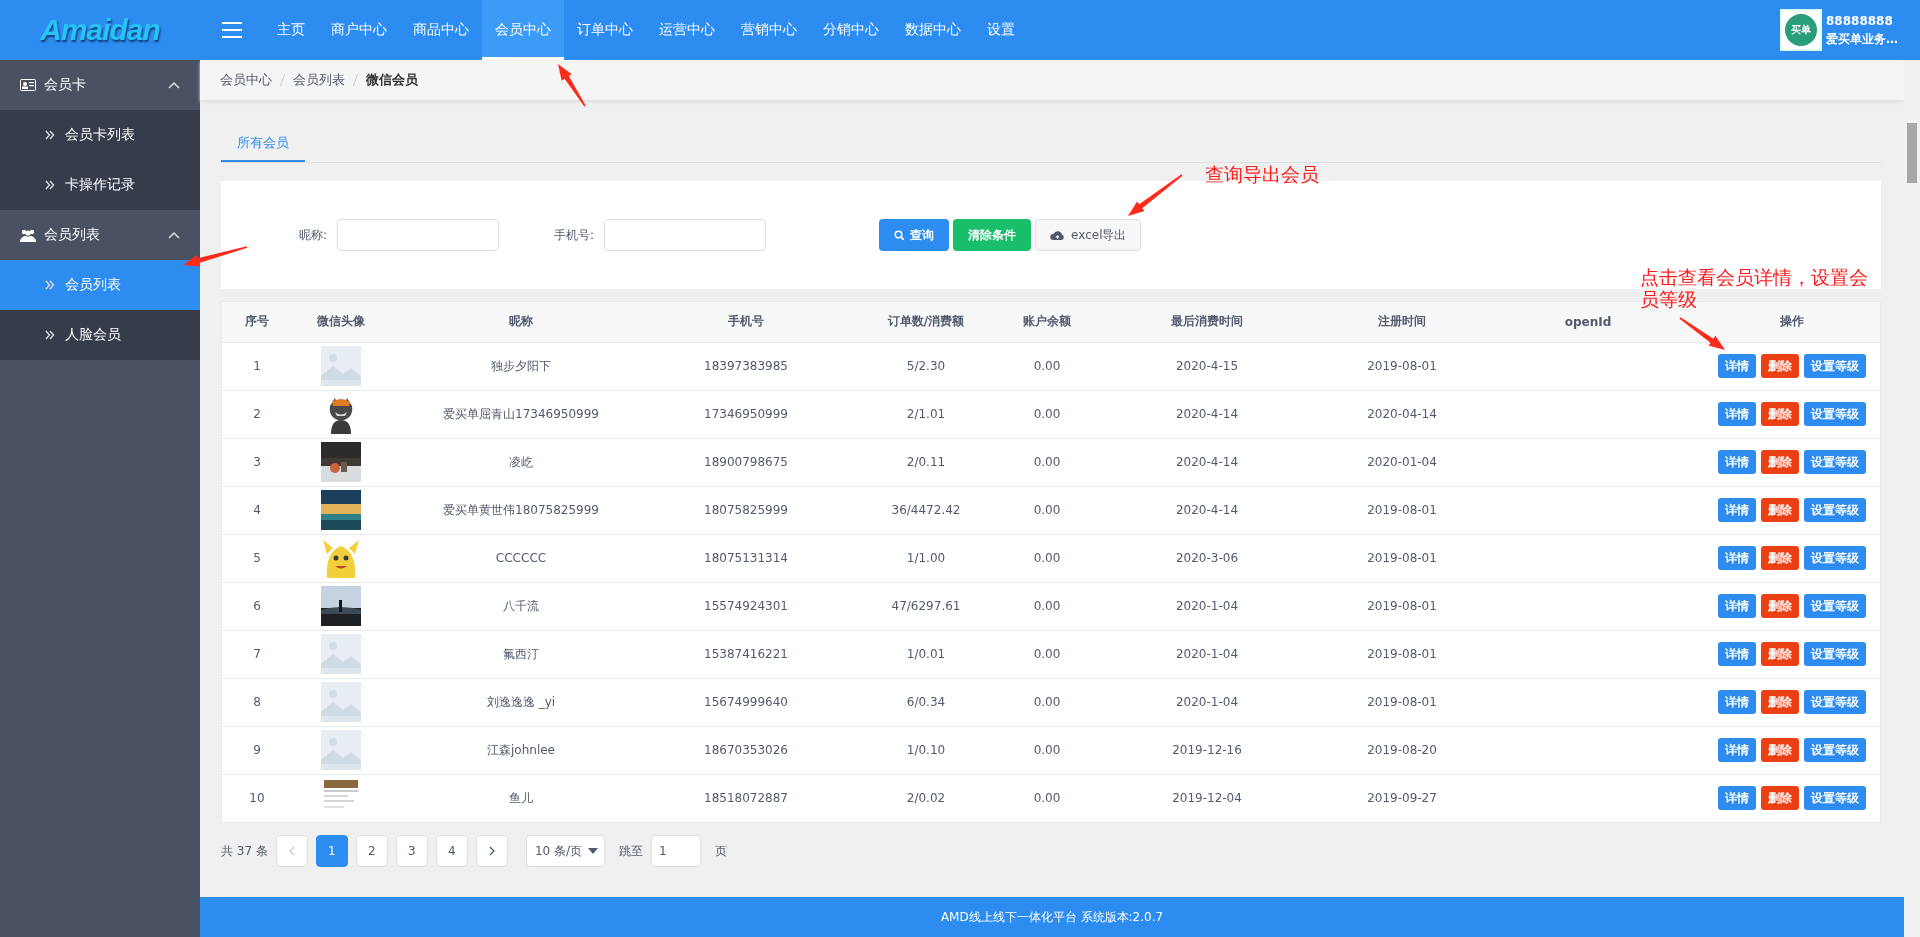  I want to click on table-cell: 18075825999, so click(746, 510).